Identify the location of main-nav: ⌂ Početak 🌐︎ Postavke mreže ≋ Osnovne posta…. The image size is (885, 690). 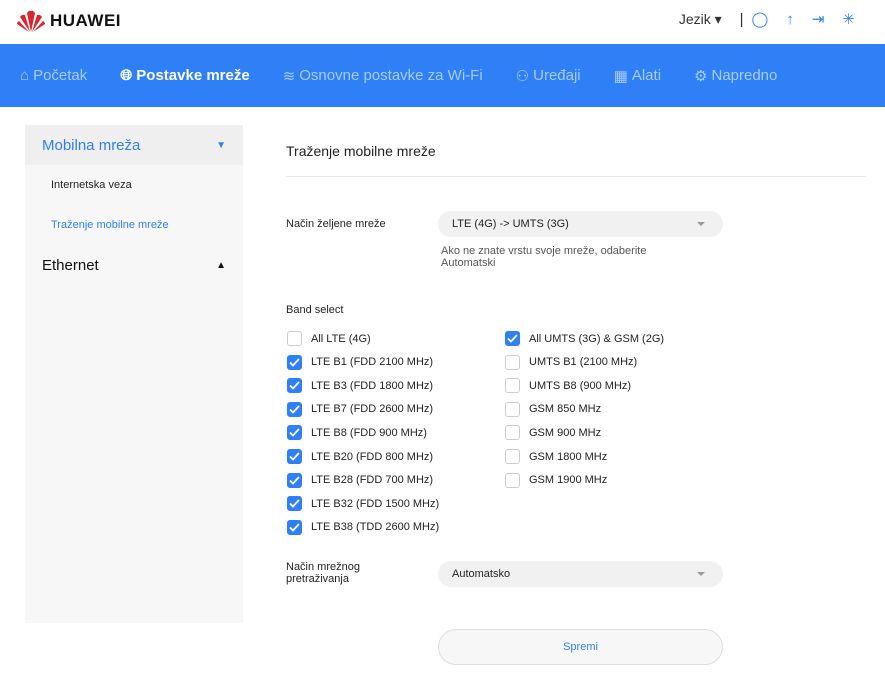
(442, 75).